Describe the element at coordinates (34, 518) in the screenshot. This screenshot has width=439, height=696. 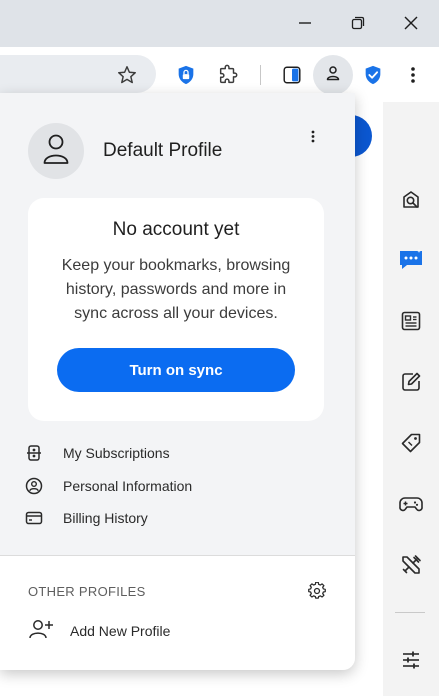
I see `credit-card-icon` at that location.